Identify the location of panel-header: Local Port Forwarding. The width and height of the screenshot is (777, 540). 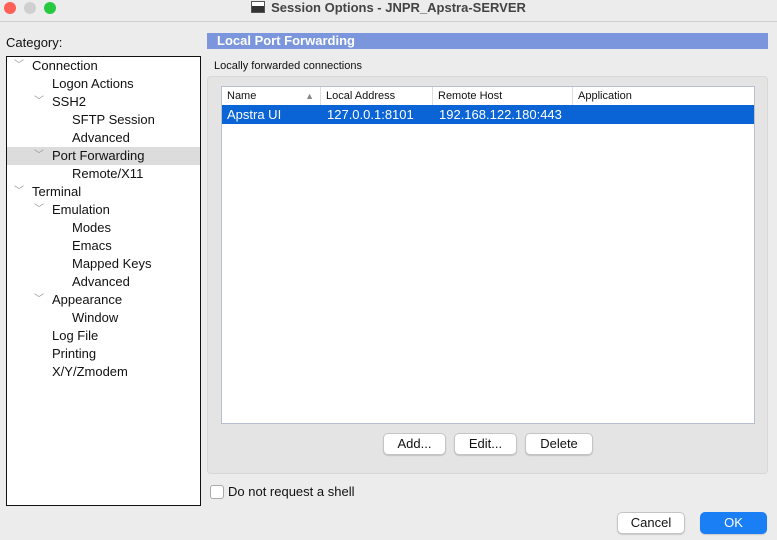
(487, 41).